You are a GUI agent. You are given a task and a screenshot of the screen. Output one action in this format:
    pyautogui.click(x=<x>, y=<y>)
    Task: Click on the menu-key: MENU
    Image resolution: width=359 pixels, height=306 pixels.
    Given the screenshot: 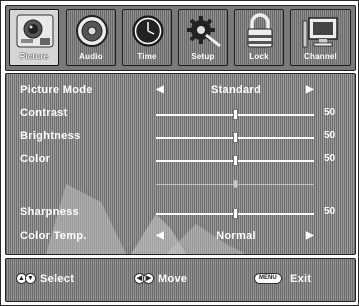 What is the action you would take?
    pyautogui.click(x=268, y=282)
    